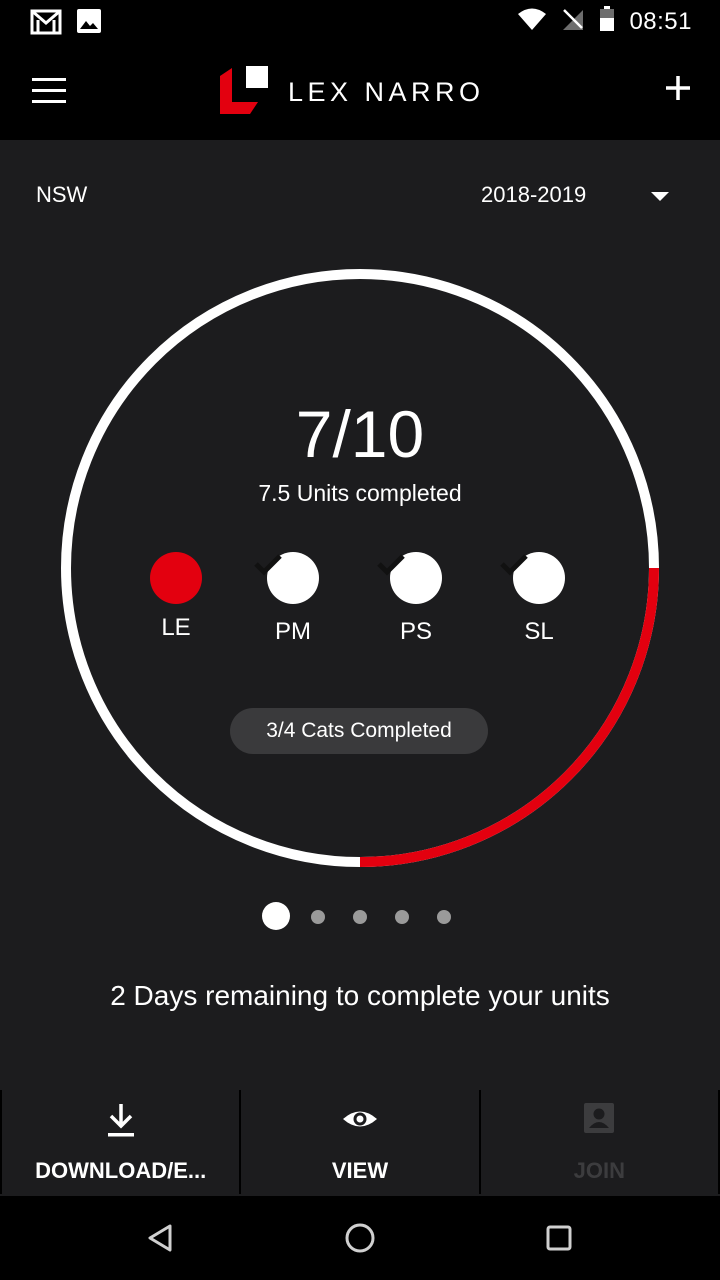 This screenshot has height=1280, width=720. Describe the element at coordinates (176, 578) in the screenshot. I see `incomplete-dot-icon` at that location.